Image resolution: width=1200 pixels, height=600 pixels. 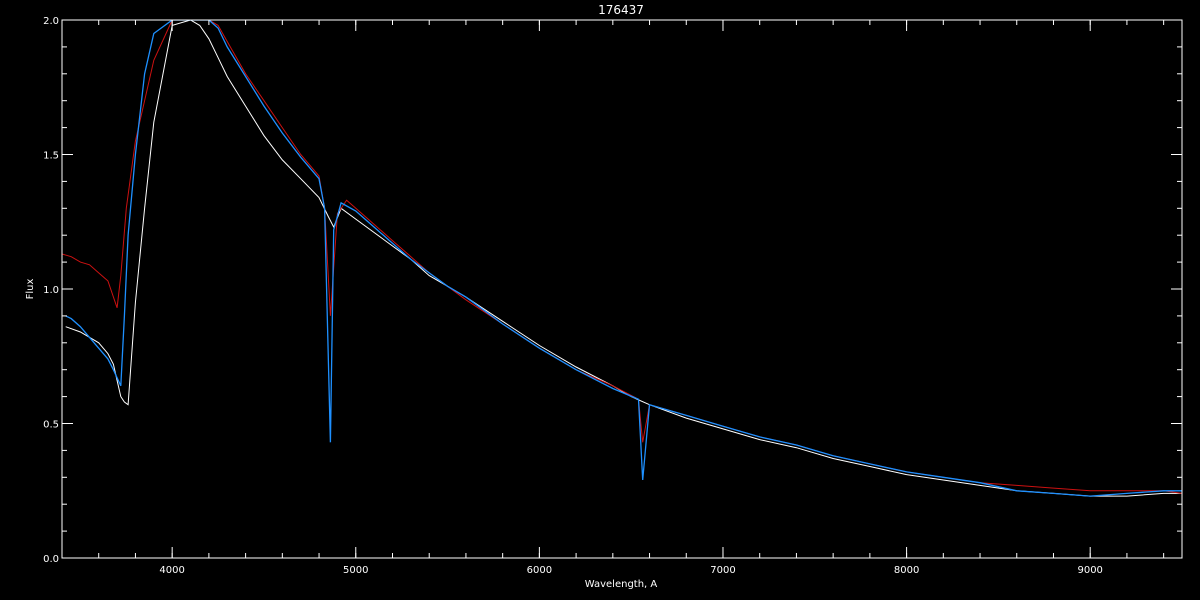 I want to click on x-tick-label: 9000, so click(x=1089, y=570).